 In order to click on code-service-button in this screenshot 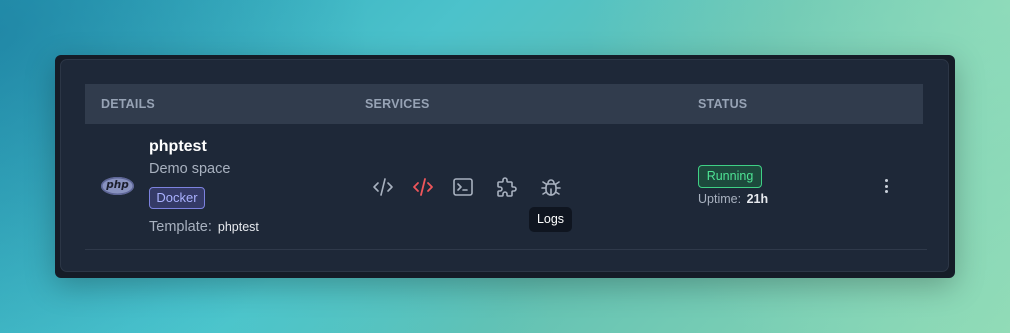, I will do `click(383, 187)`.